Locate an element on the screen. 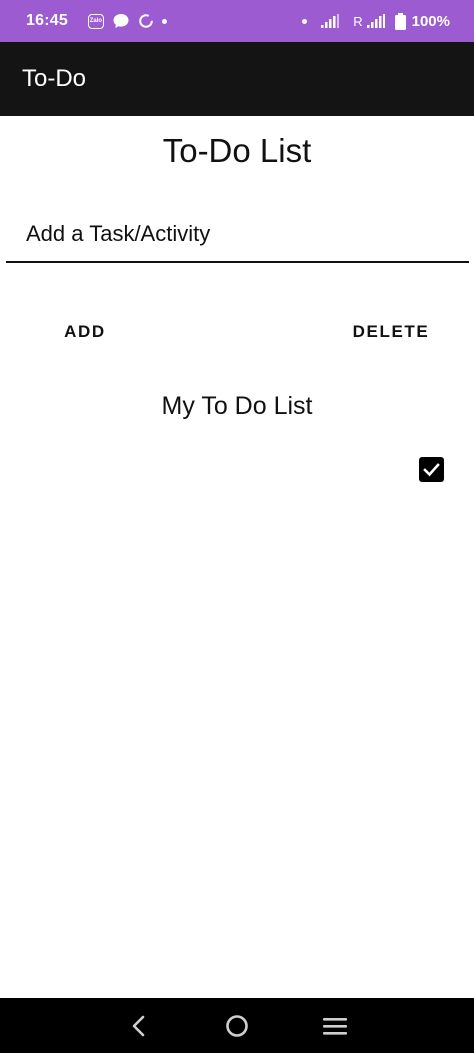 The image size is (474, 1053). list-item is located at coordinates (237, 469).